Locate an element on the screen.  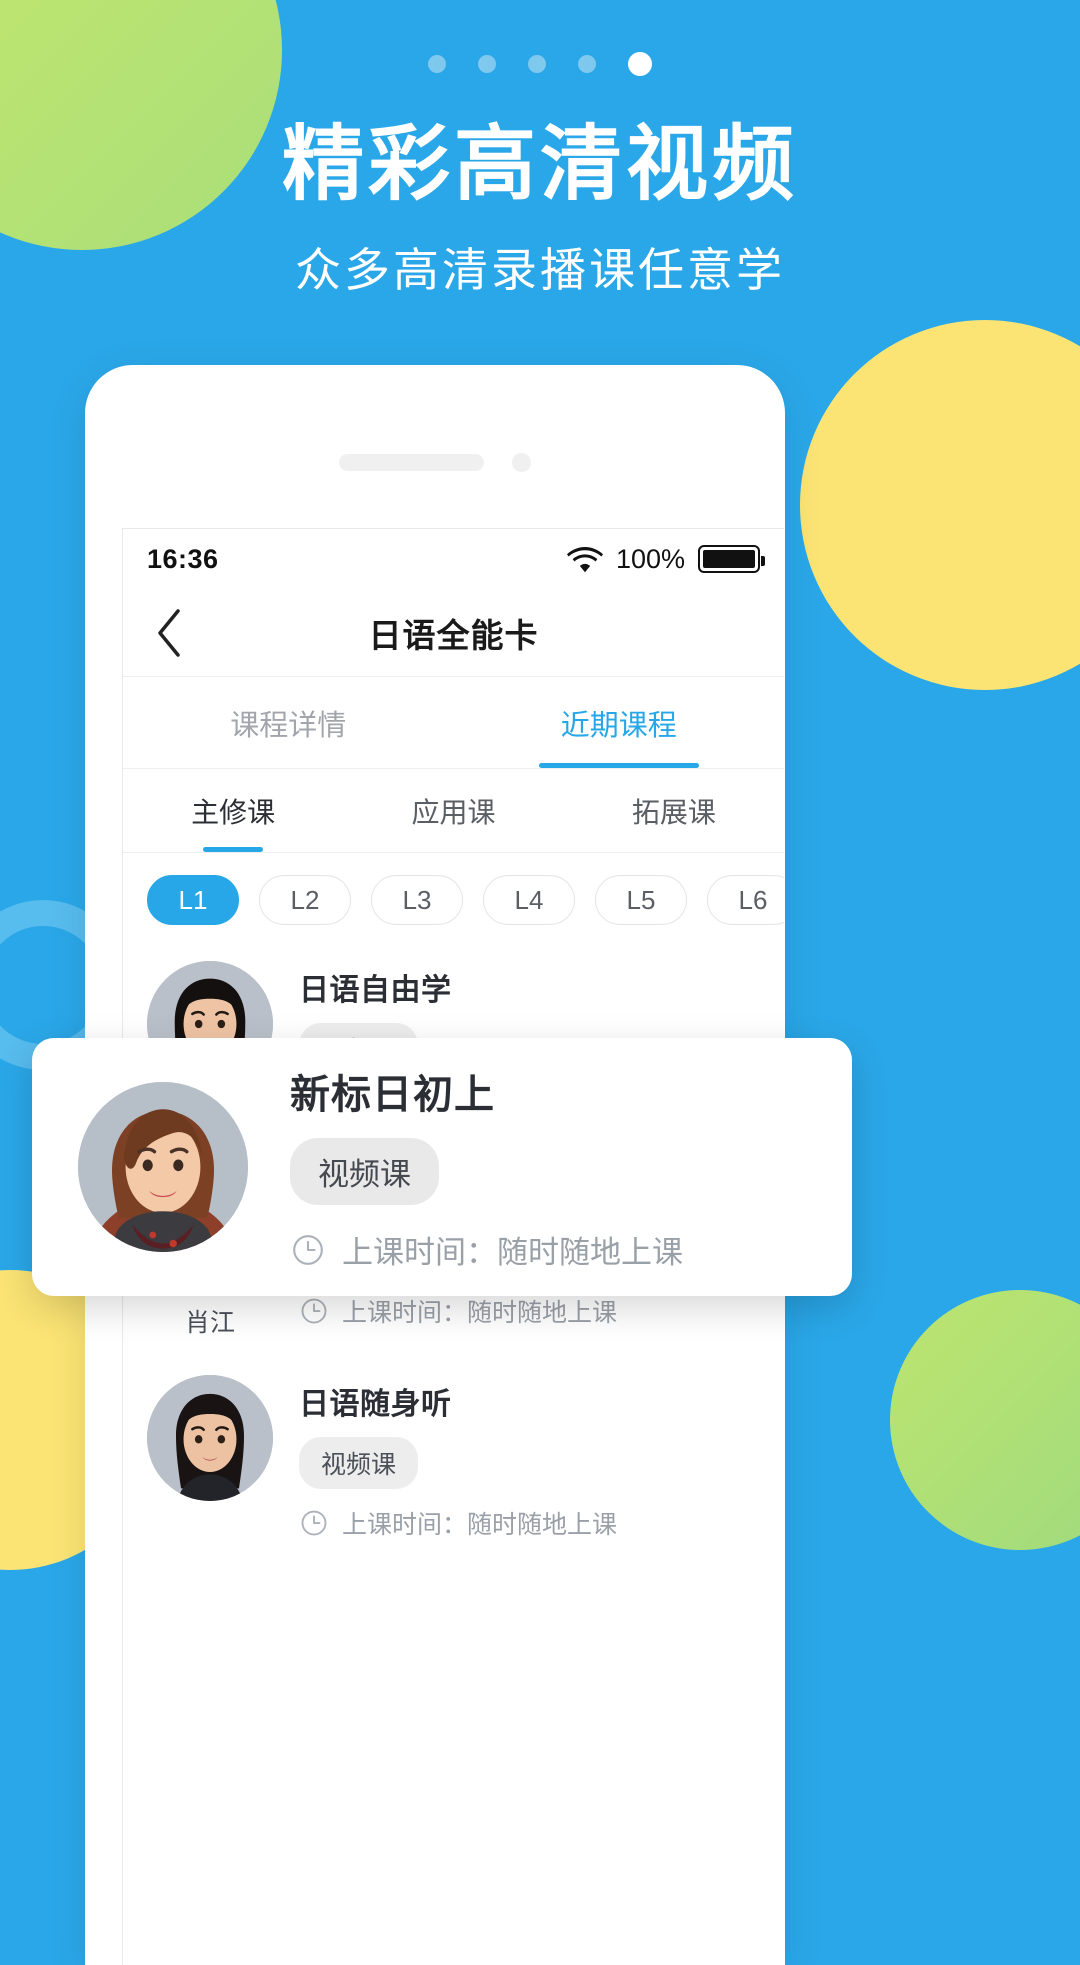
wifi-icon is located at coordinates (584, 559).